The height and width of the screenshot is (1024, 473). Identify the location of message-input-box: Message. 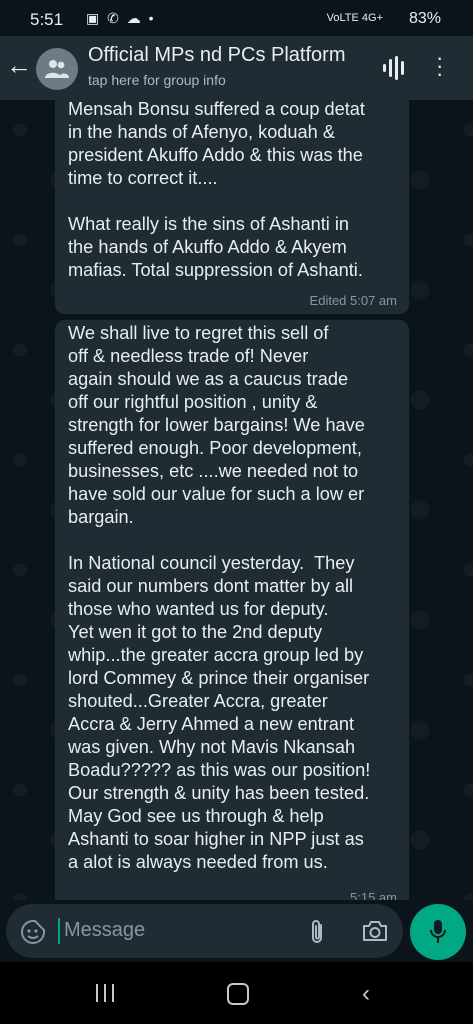
(204, 931).